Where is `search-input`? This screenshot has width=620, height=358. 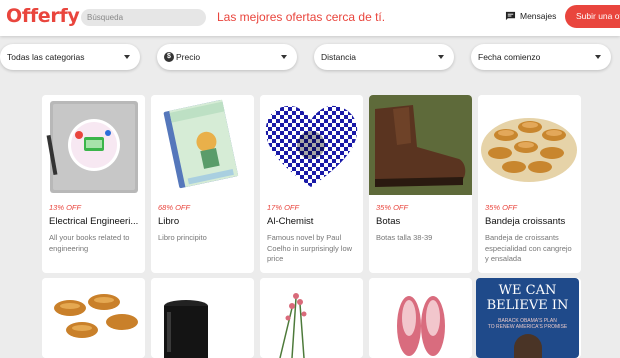 search-input is located at coordinates (143, 17).